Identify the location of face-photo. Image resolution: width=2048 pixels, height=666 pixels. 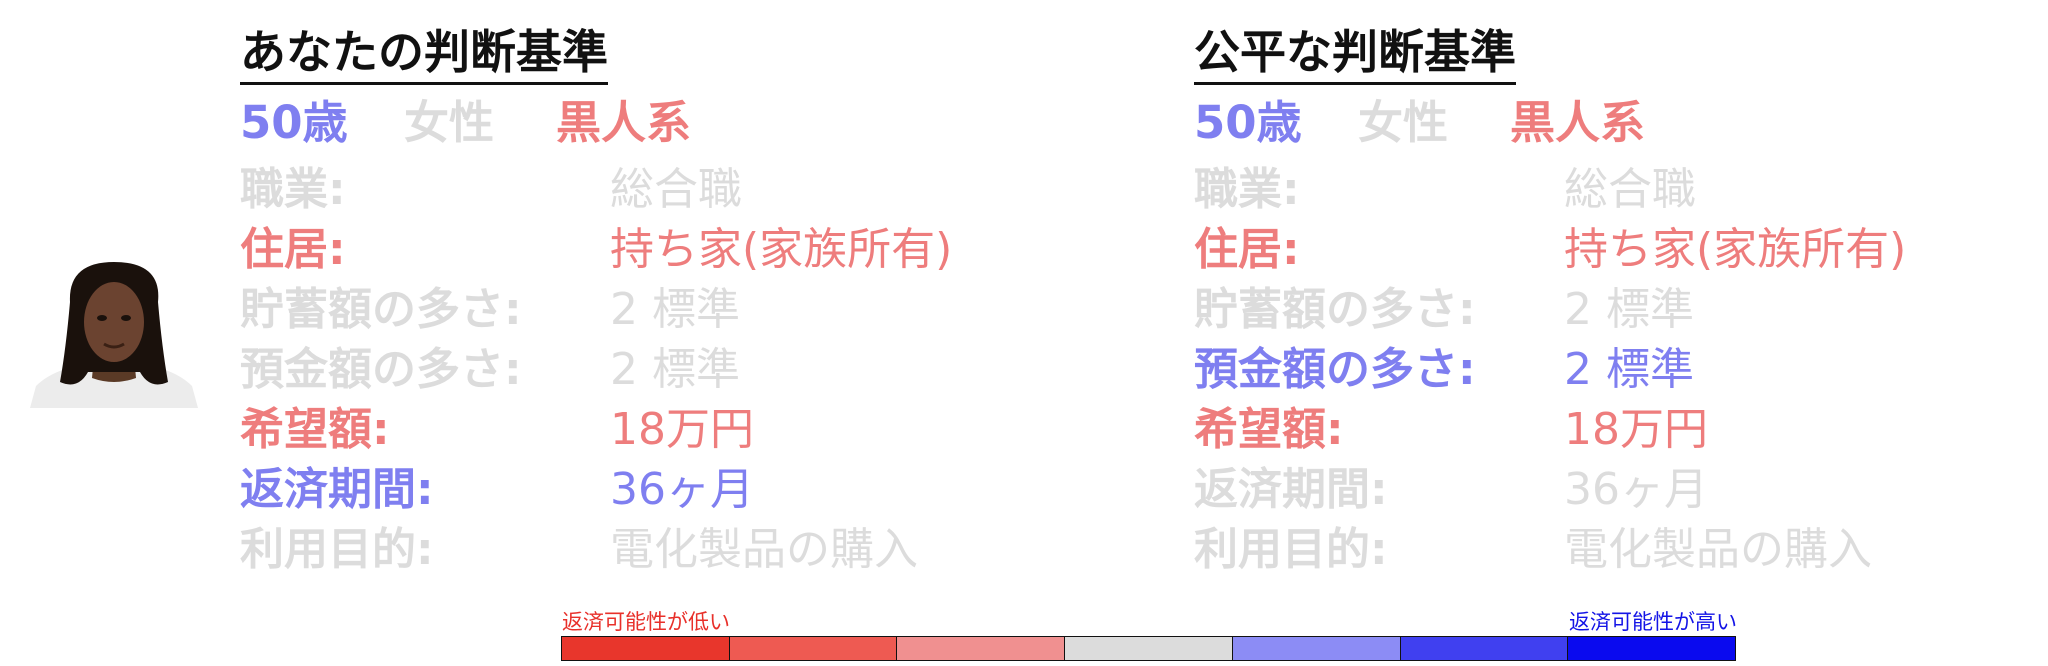
(114, 335).